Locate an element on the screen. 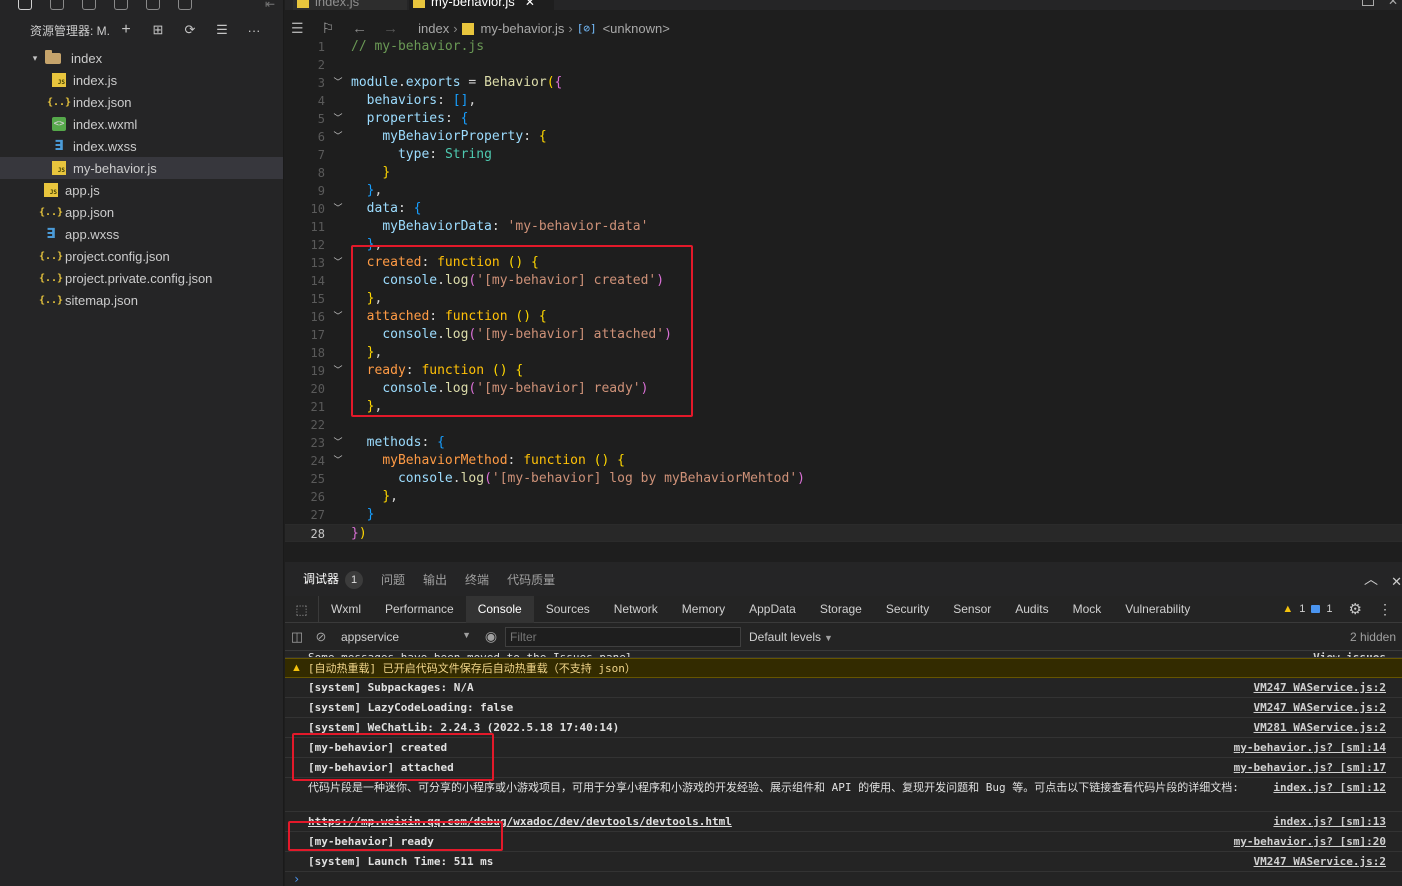 The width and height of the screenshot is (1402, 886). code-line: 14 console.log('[my-behavior] created') is located at coordinates (843, 281).